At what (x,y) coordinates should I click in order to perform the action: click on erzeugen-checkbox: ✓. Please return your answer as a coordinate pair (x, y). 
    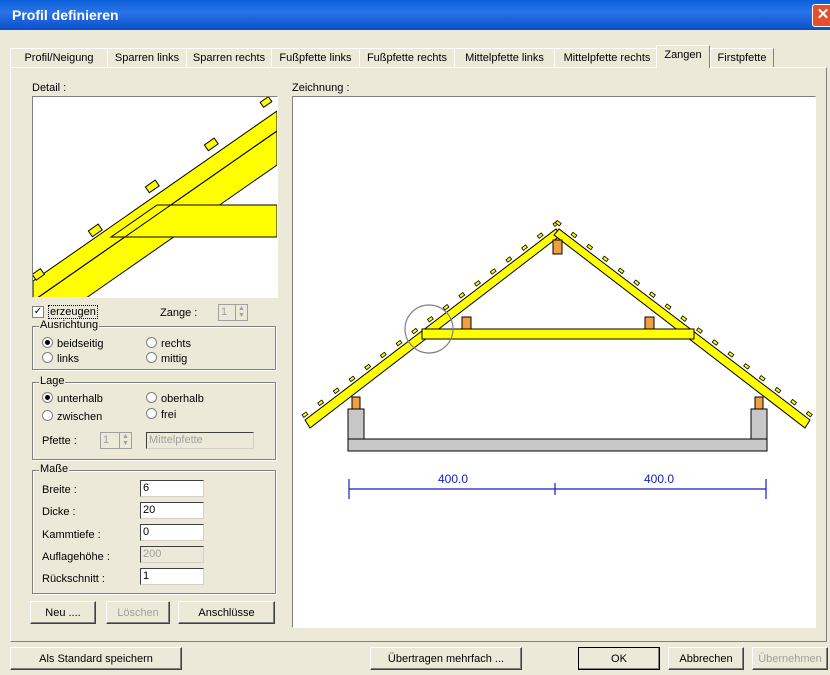
    Looking at the image, I should click on (38, 312).